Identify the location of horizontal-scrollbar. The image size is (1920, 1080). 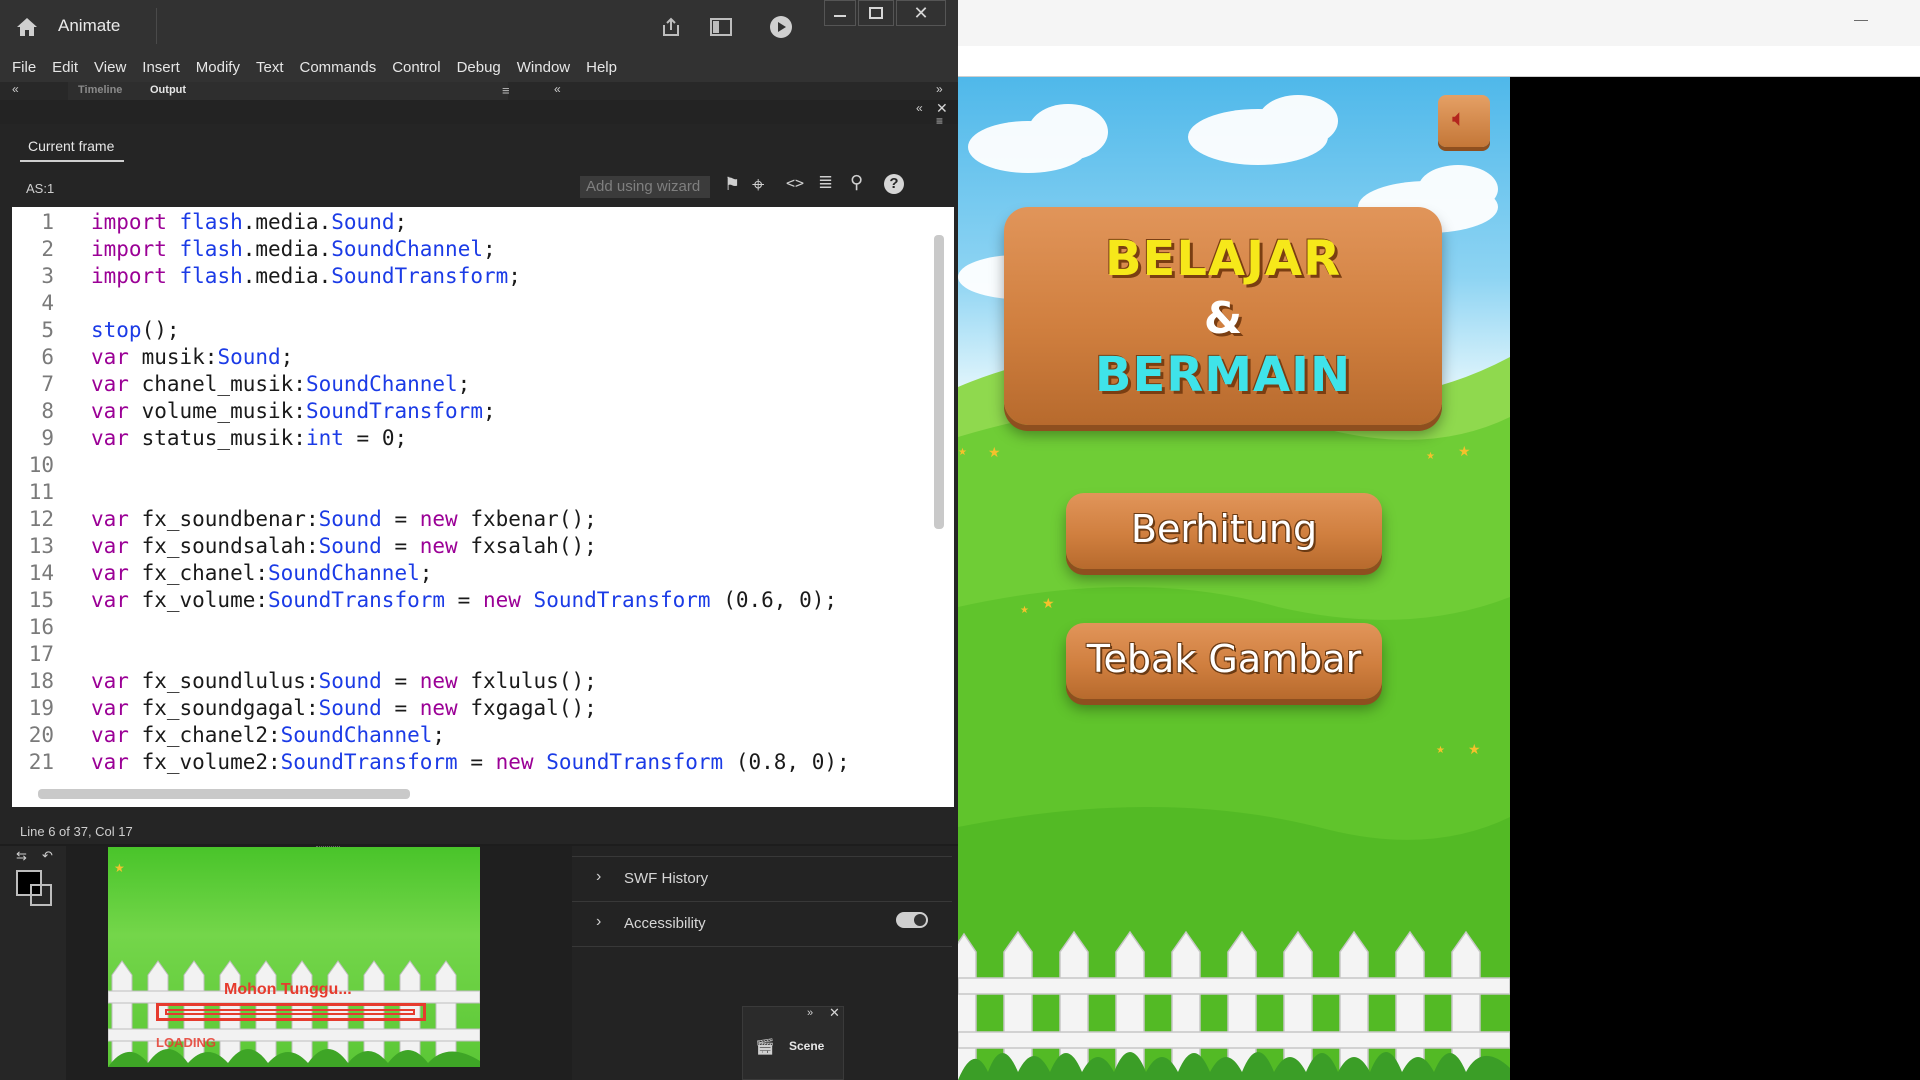
(224, 794).